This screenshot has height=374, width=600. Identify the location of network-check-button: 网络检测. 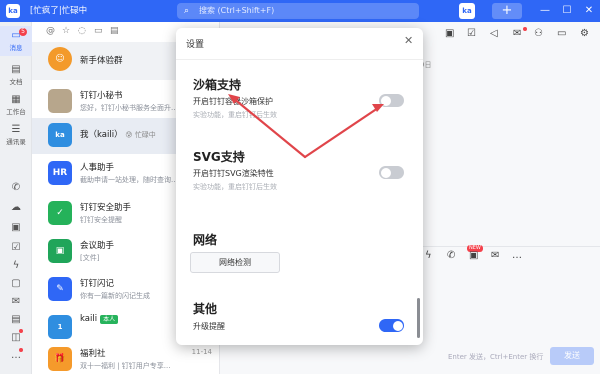
(235, 262).